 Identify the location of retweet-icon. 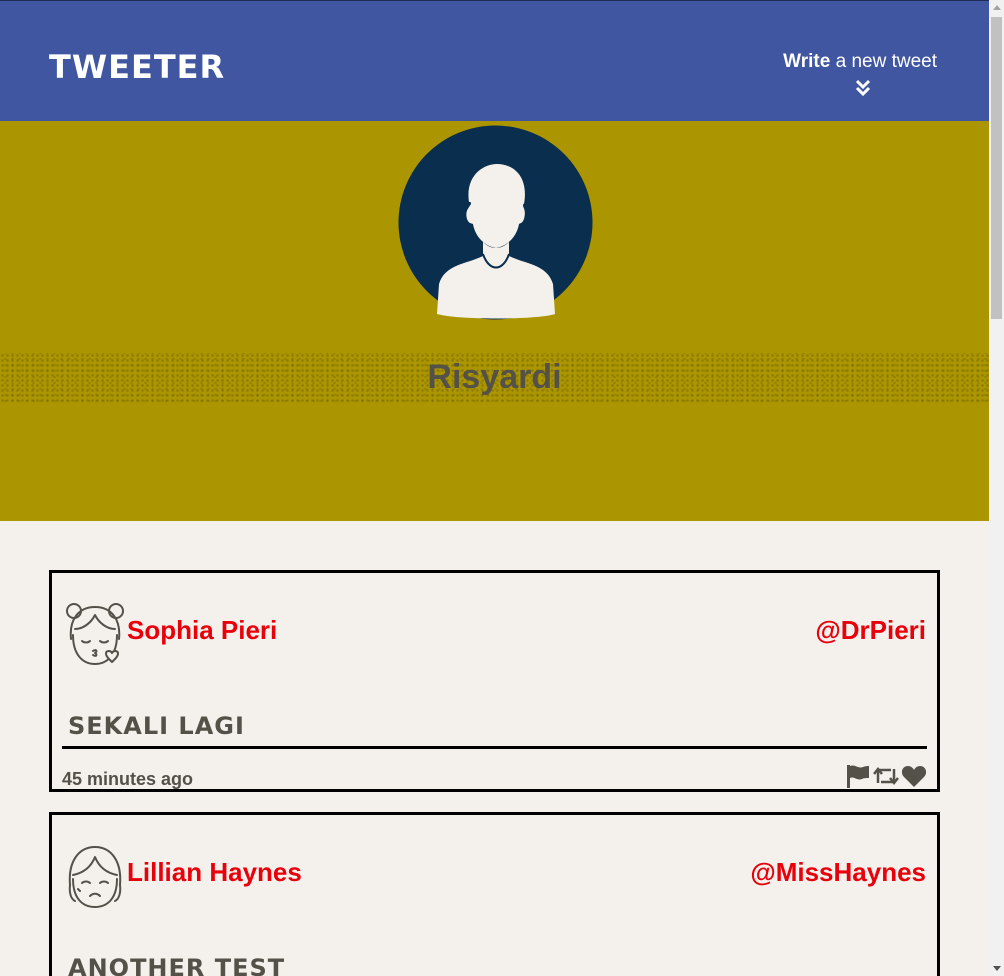
(886, 776).